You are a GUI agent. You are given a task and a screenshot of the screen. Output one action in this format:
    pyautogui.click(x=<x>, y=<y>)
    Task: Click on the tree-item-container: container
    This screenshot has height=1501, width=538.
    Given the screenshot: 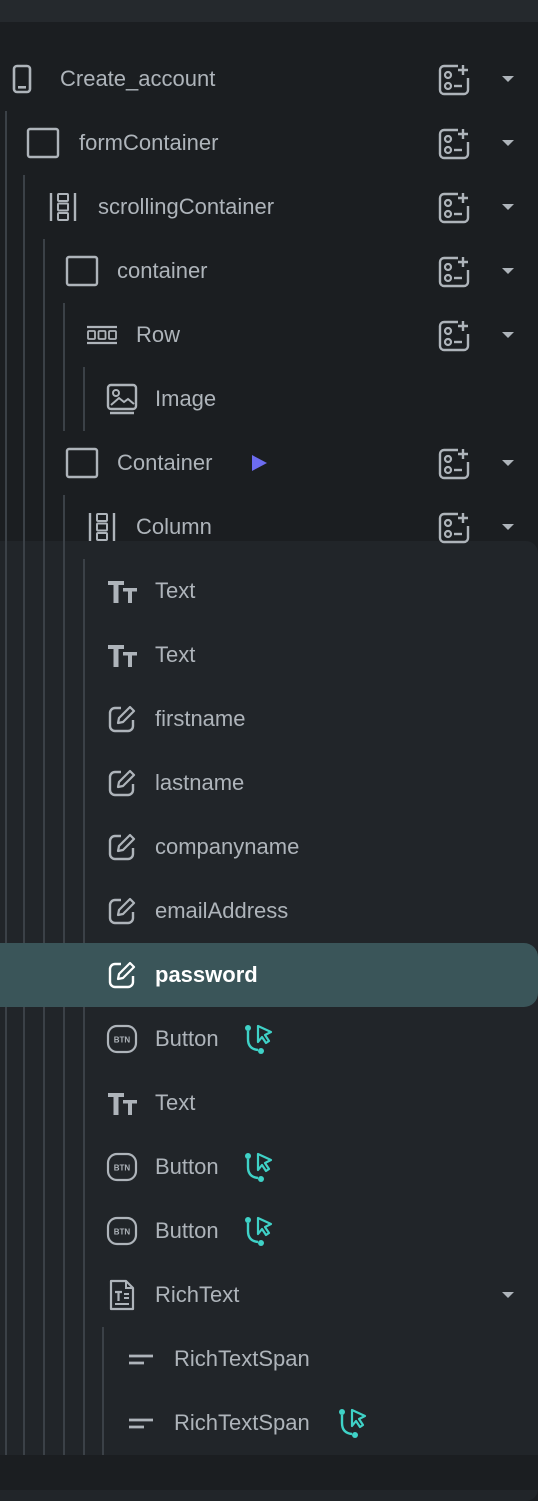 What is the action you would take?
    pyautogui.click(x=269, y=271)
    